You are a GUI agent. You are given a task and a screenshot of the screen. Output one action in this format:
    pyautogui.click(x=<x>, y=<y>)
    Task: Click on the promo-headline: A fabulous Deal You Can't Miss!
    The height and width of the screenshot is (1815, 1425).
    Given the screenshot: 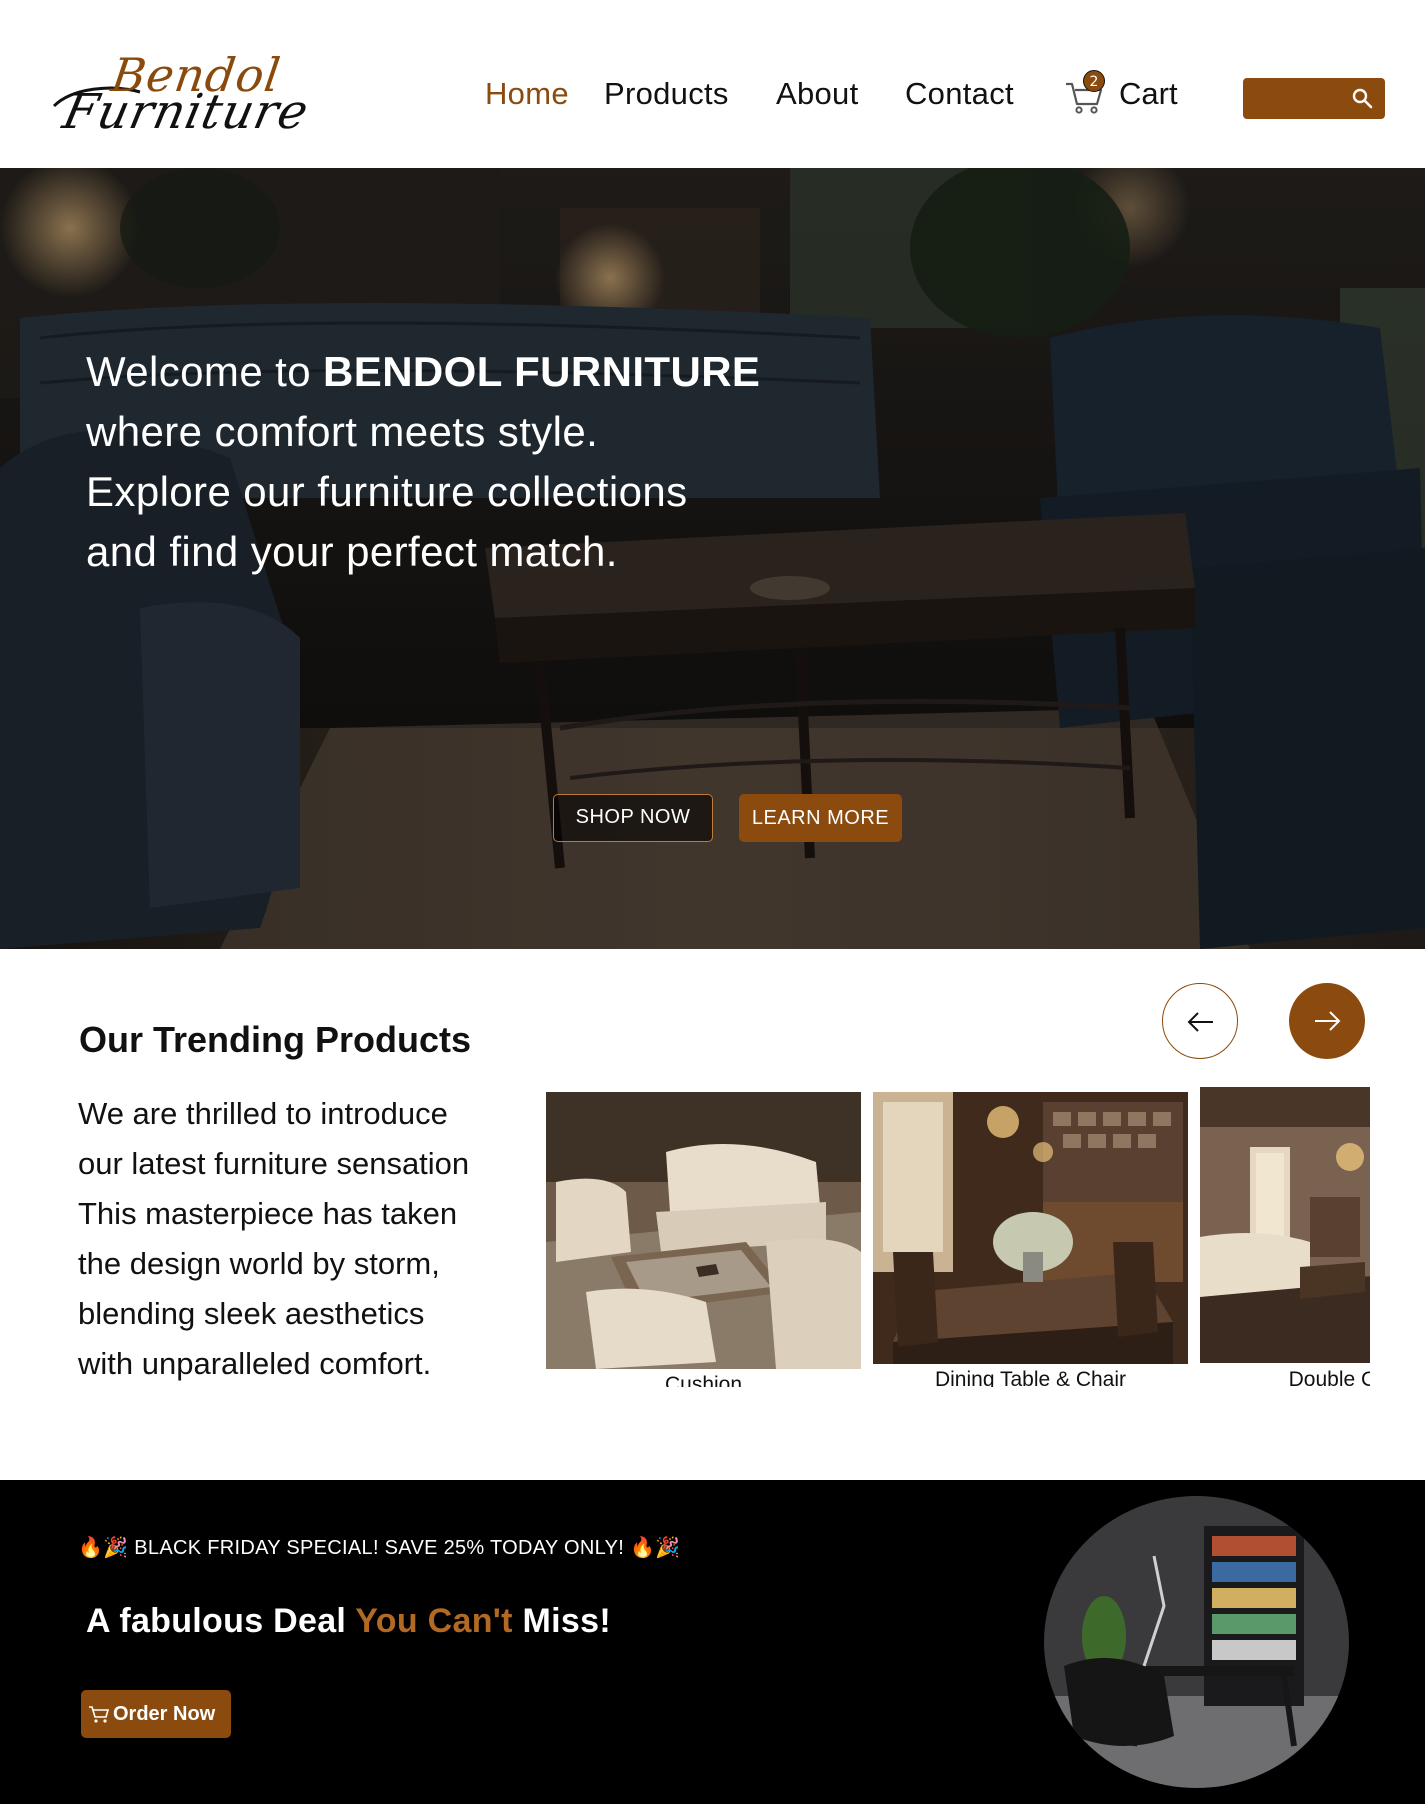 What is the action you would take?
    pyautogui.click(x=348, y=1621)
    